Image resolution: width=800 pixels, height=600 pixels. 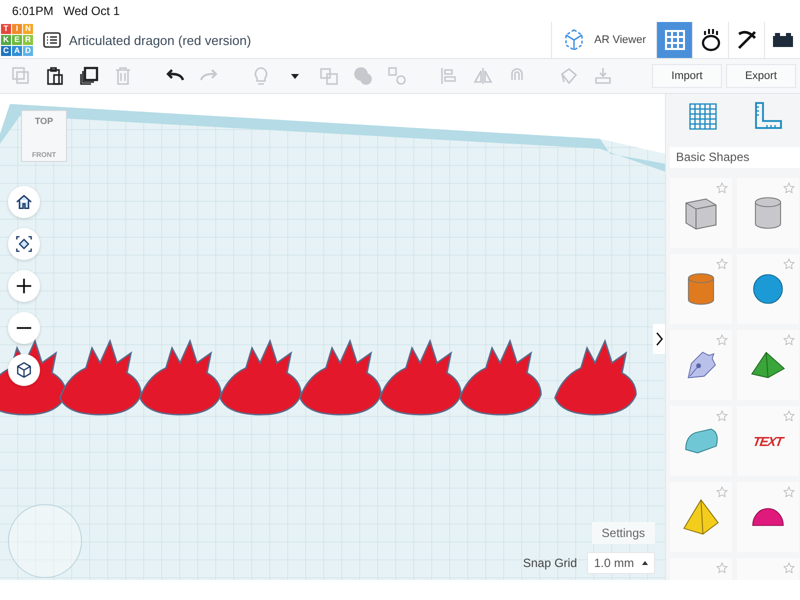 I want to click on caret-icon, so click(x=645, y=563).